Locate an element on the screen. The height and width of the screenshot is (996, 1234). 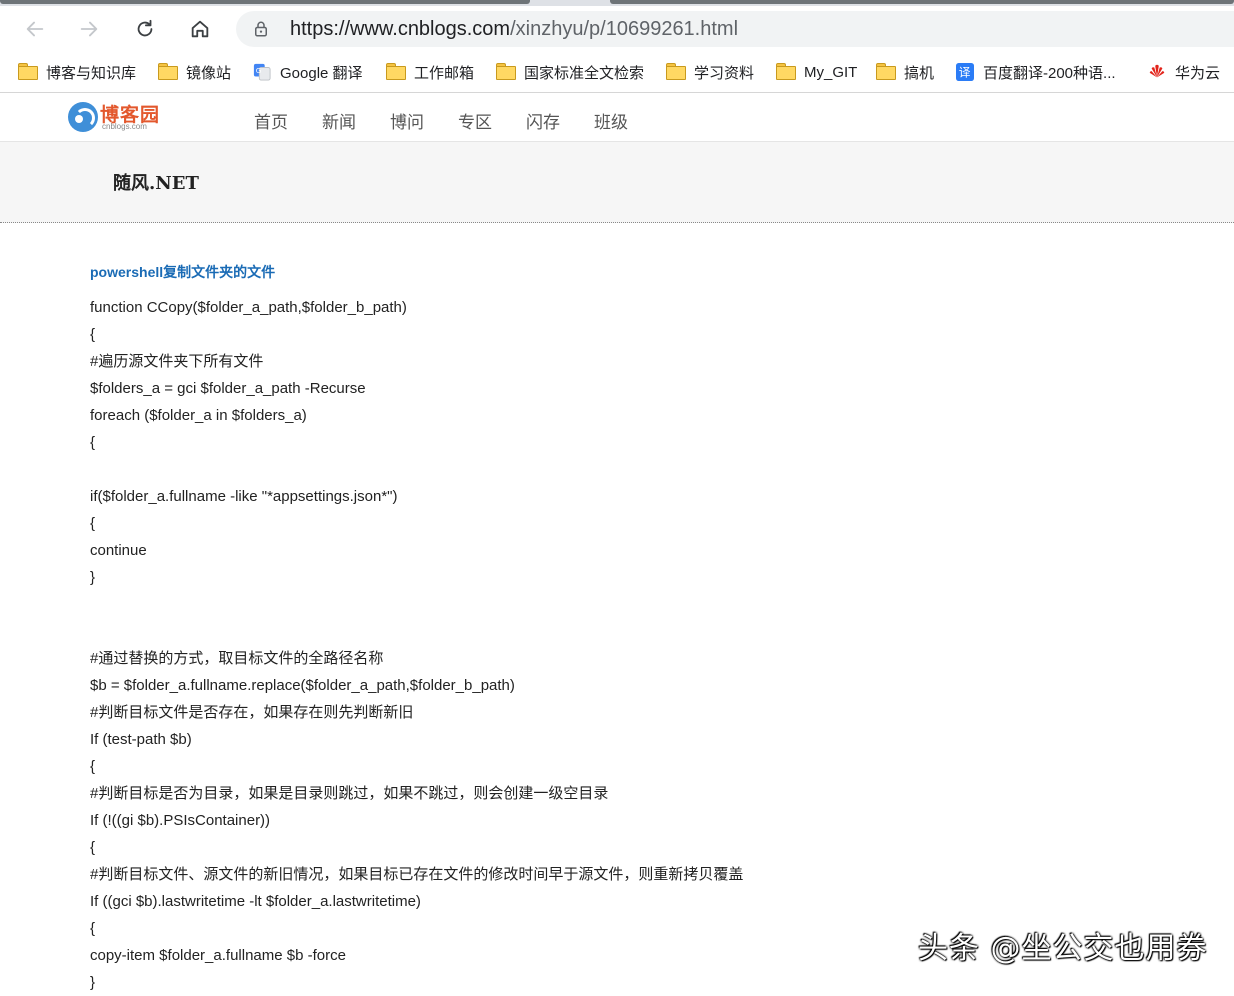
nav-link-questions: 博问 is located at coordinates (407, 120).